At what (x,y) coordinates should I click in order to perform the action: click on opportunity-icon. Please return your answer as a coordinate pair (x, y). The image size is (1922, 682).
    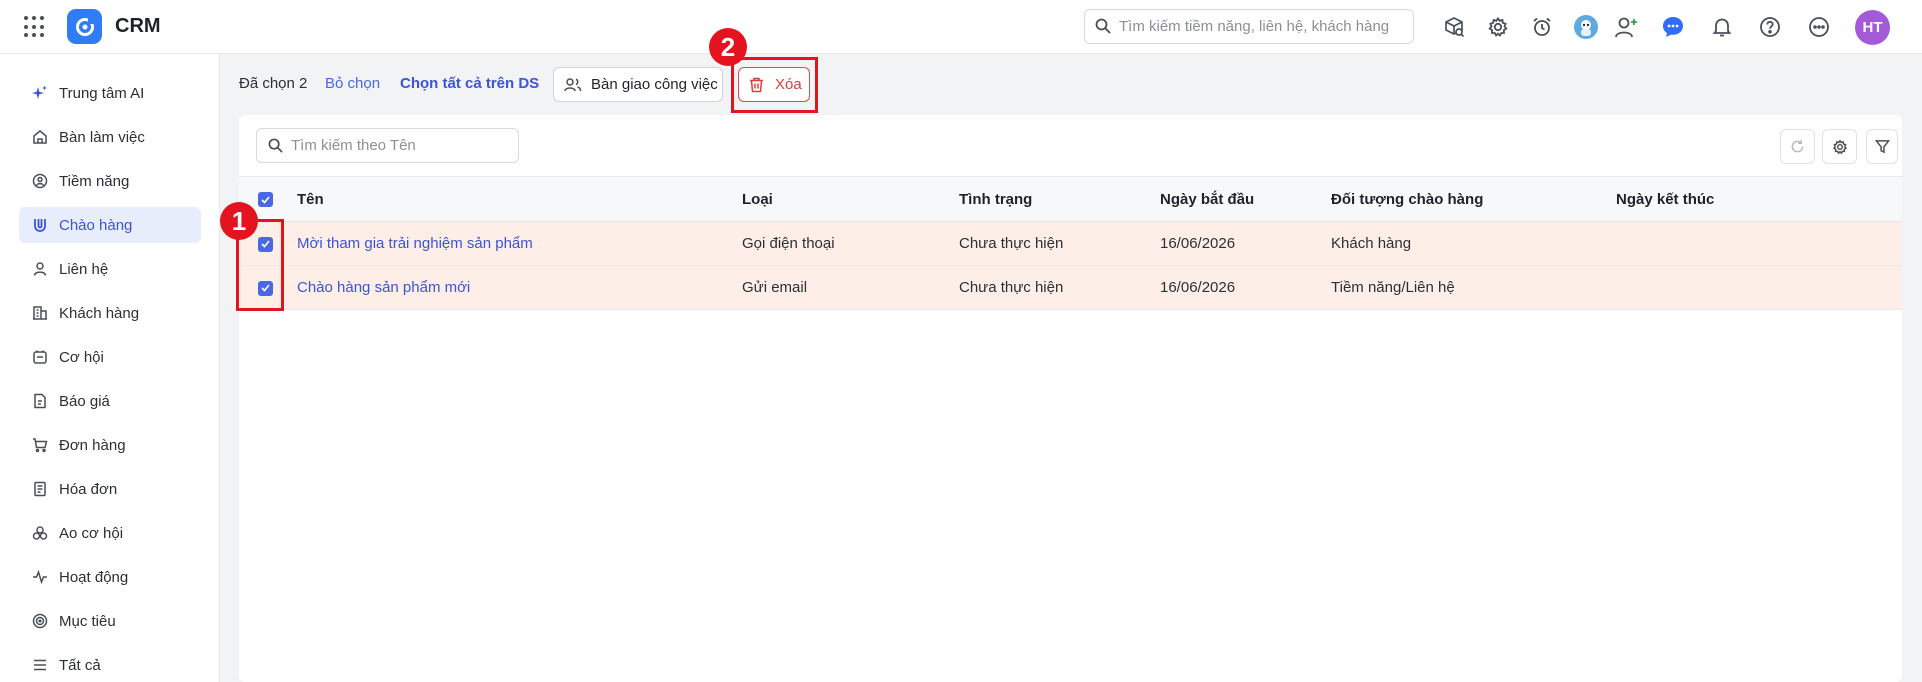
    Looking at the image, I should click on (40, 357).